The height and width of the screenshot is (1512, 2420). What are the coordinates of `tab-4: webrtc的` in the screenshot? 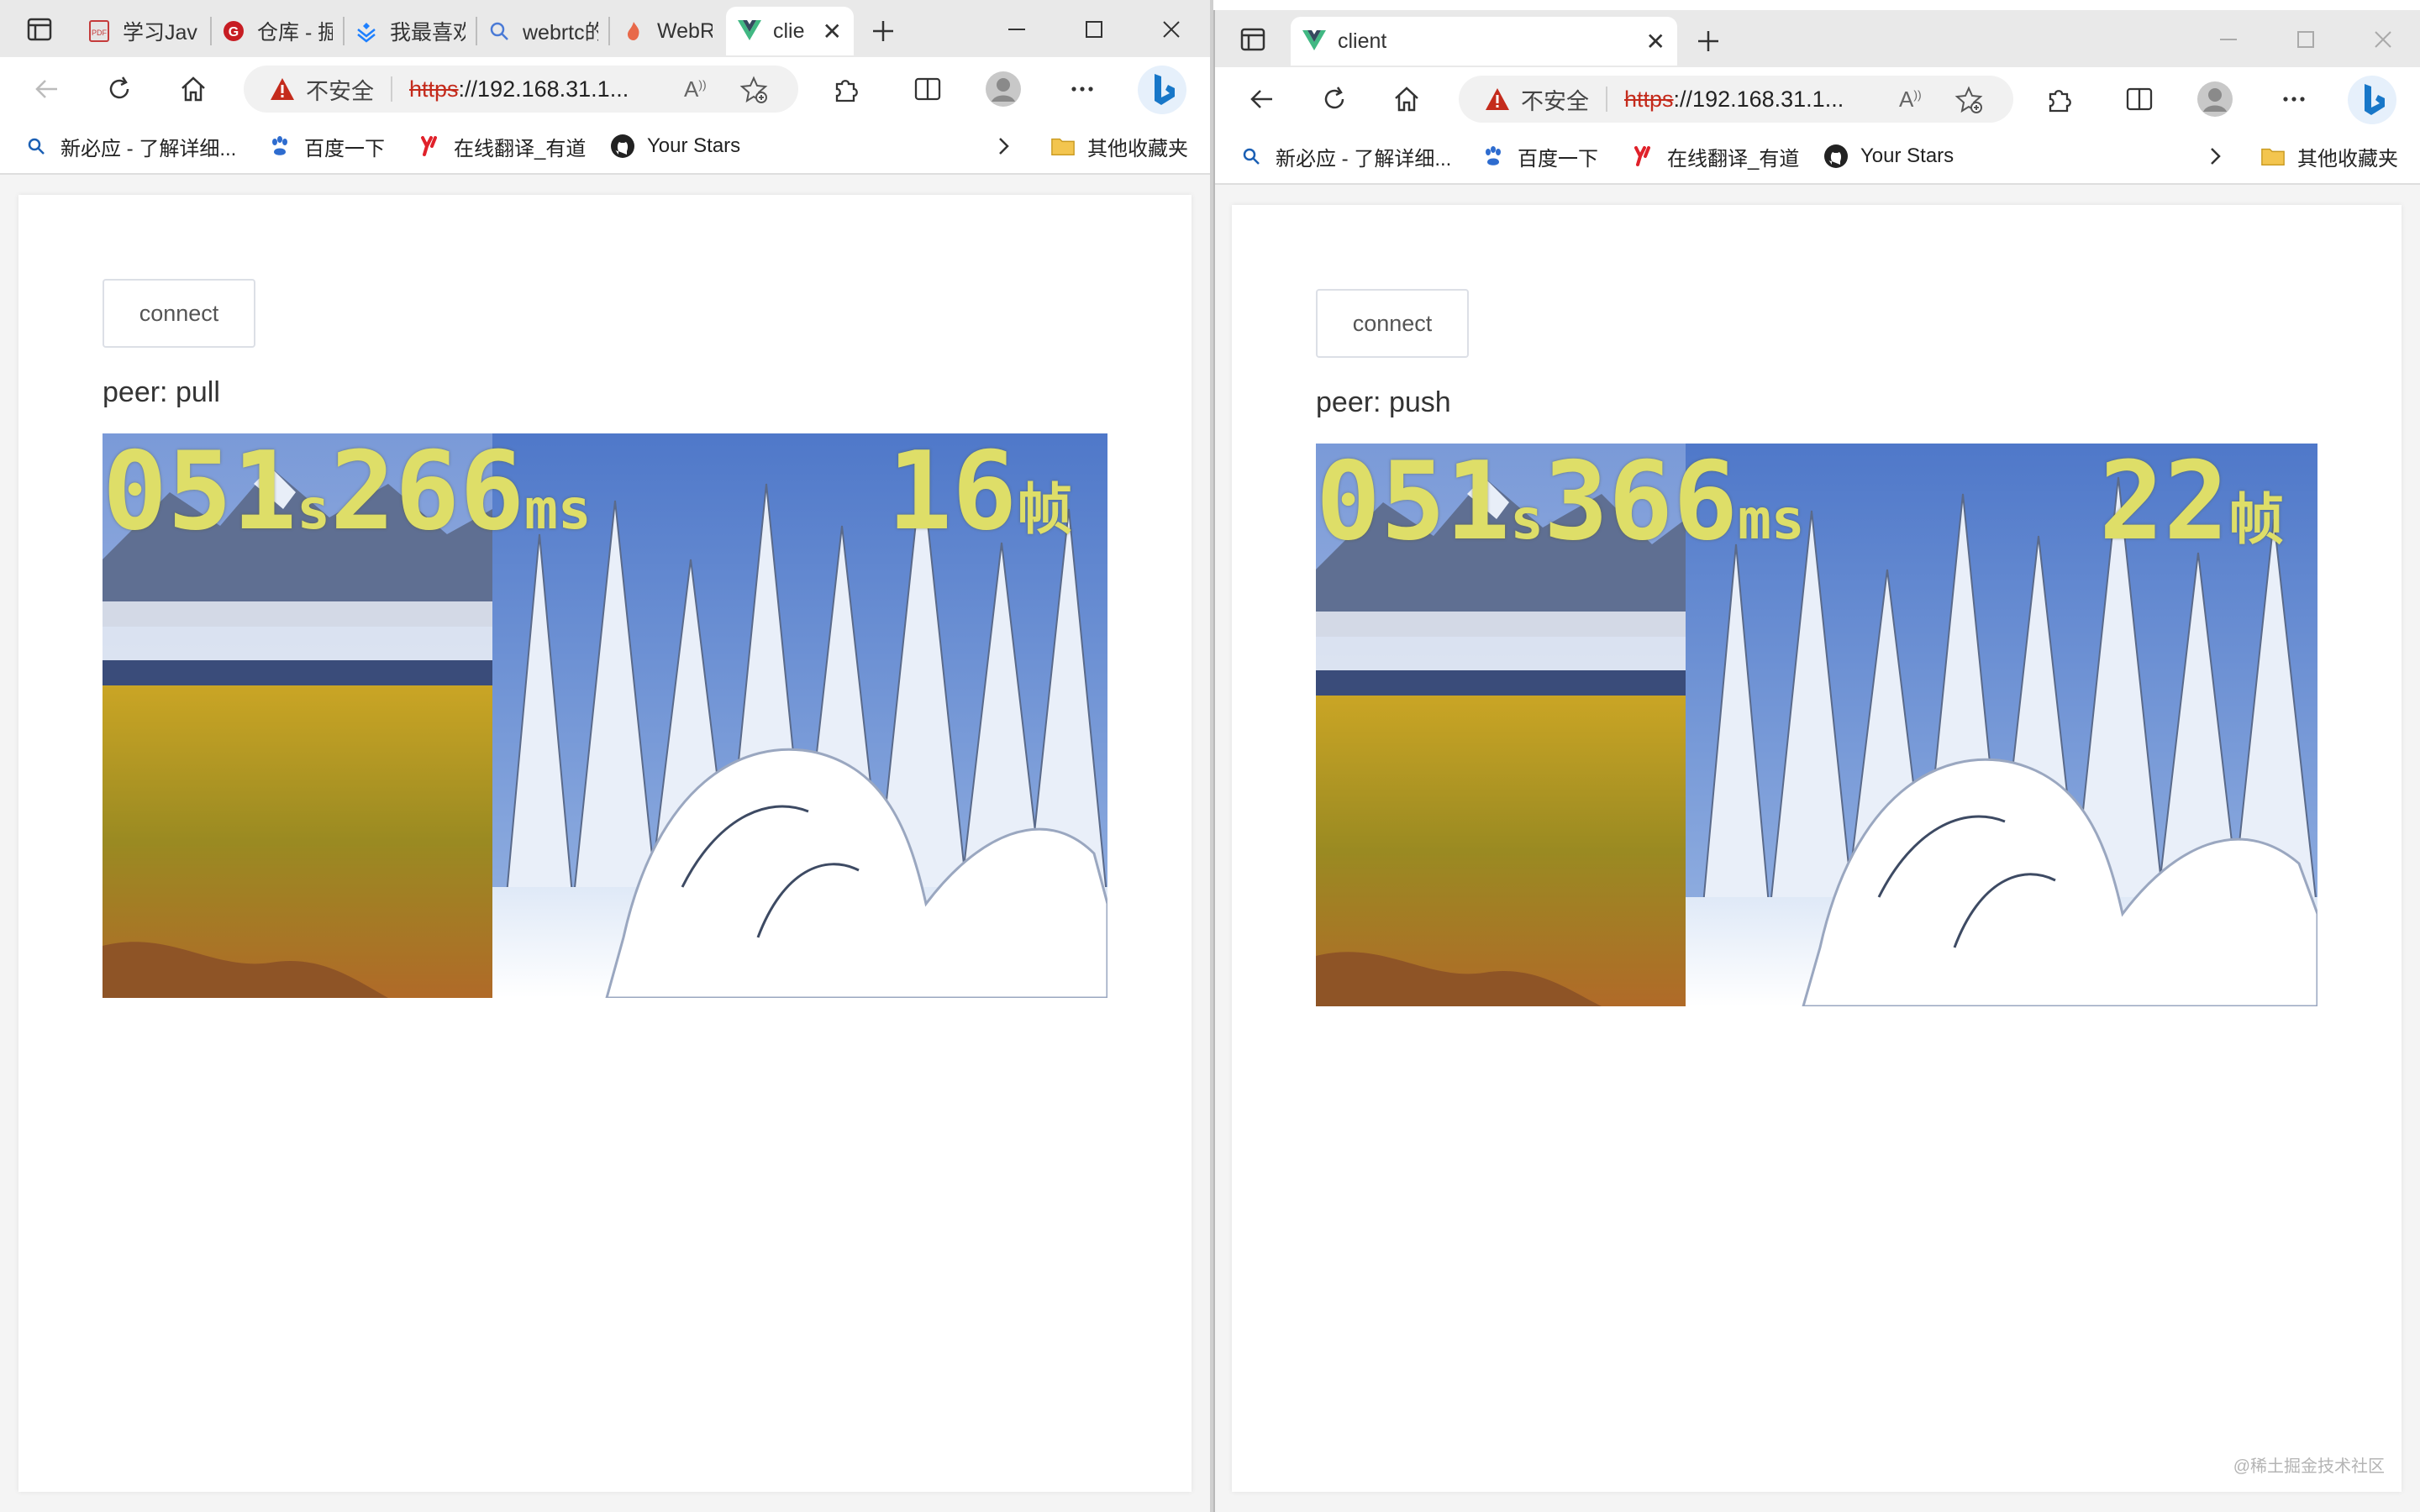 It's located at (543, 31).